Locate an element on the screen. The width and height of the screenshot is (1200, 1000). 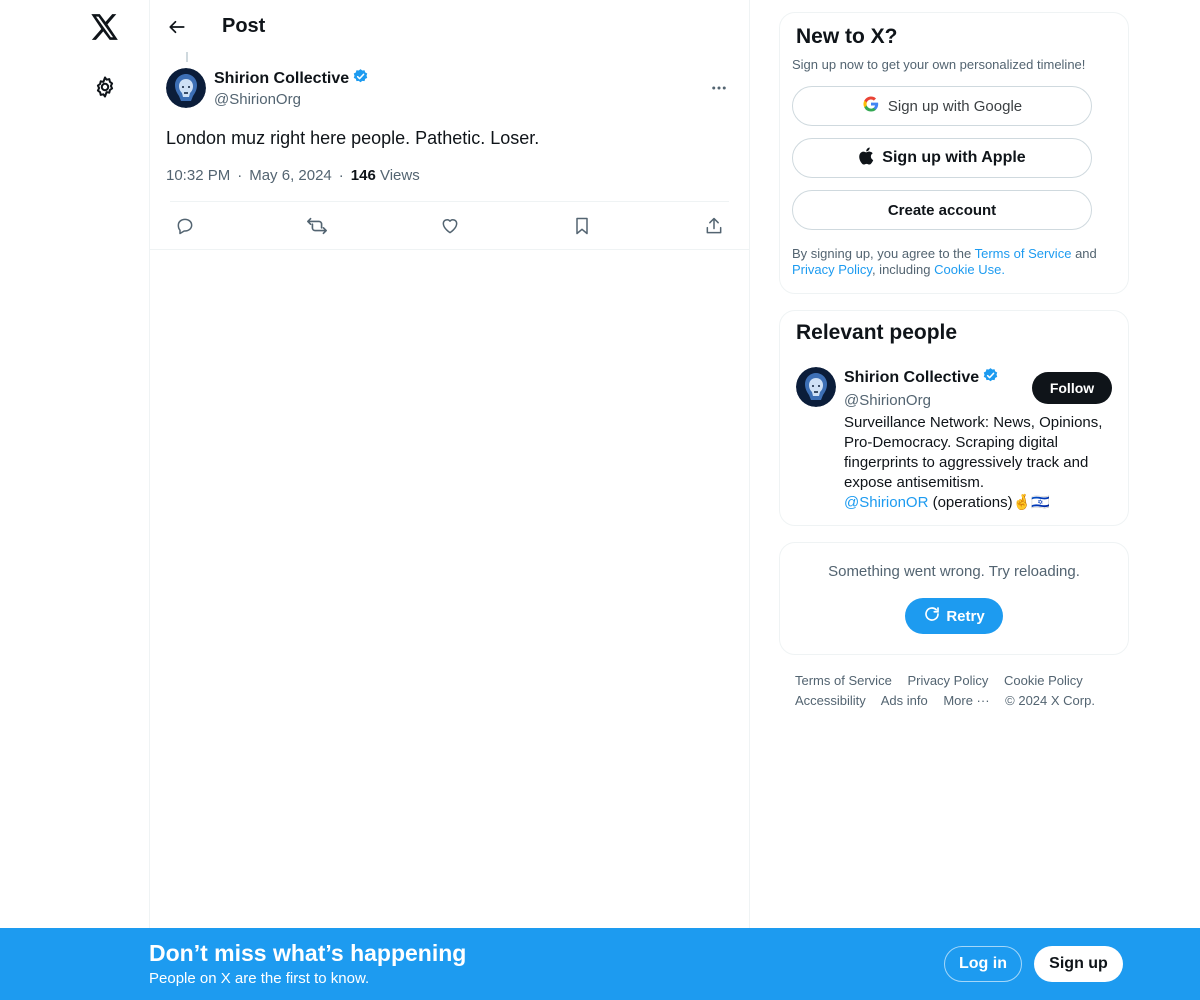
relevant-person-handle: @ShirionOrg is located at coordinates (921, 400).